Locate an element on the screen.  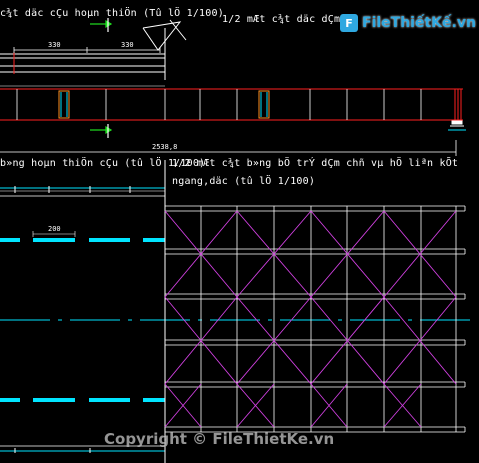
title-longitudinal-section: c¾t däc cÇu hoµn thiÖn (Tû lÖ 1/100) is located at coordinates (112, 13).